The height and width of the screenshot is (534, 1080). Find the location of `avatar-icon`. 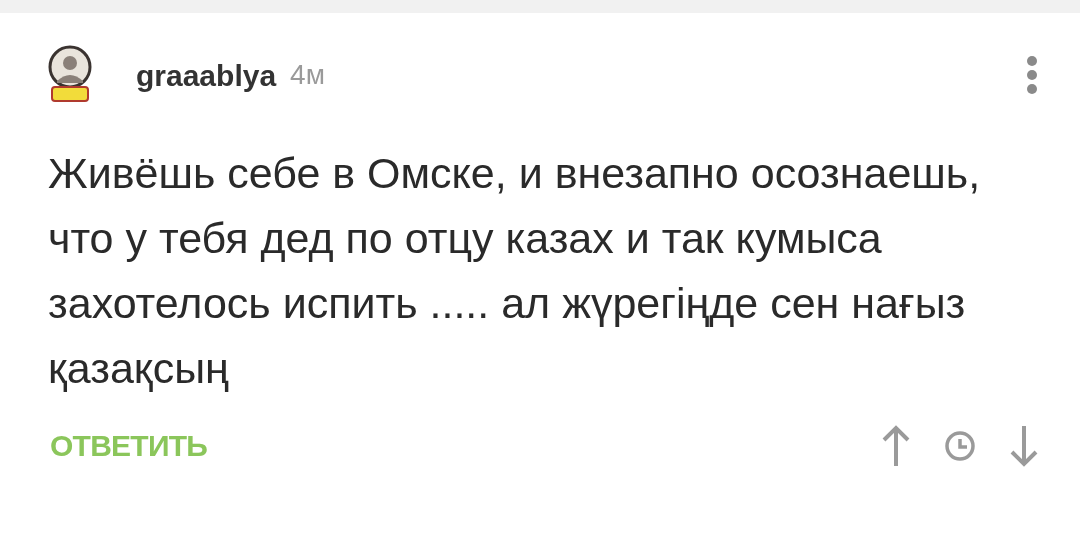

avatar-icon is located at coordinates (70, 75).